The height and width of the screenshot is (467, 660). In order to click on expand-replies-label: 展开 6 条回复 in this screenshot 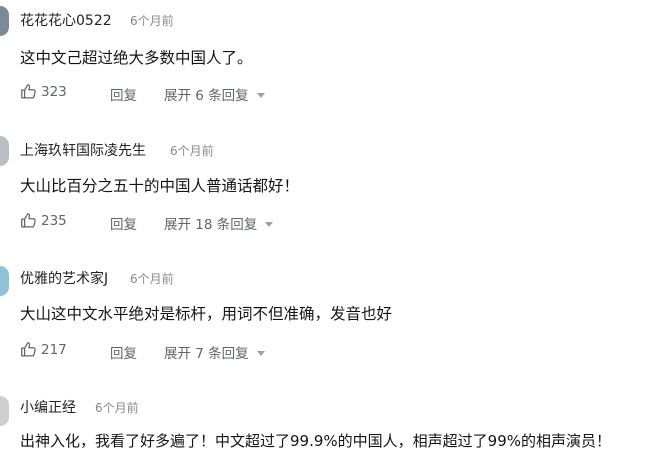, I will do `click(206, 96)`.